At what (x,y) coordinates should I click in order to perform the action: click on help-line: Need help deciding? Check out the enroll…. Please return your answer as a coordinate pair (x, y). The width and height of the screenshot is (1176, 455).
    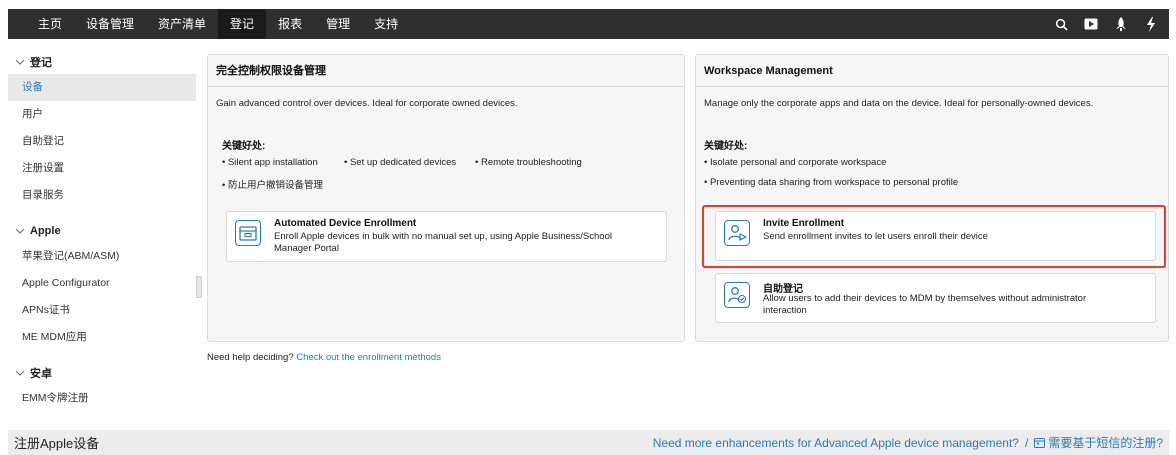
    Looking at the image, I should click on (324, 357).